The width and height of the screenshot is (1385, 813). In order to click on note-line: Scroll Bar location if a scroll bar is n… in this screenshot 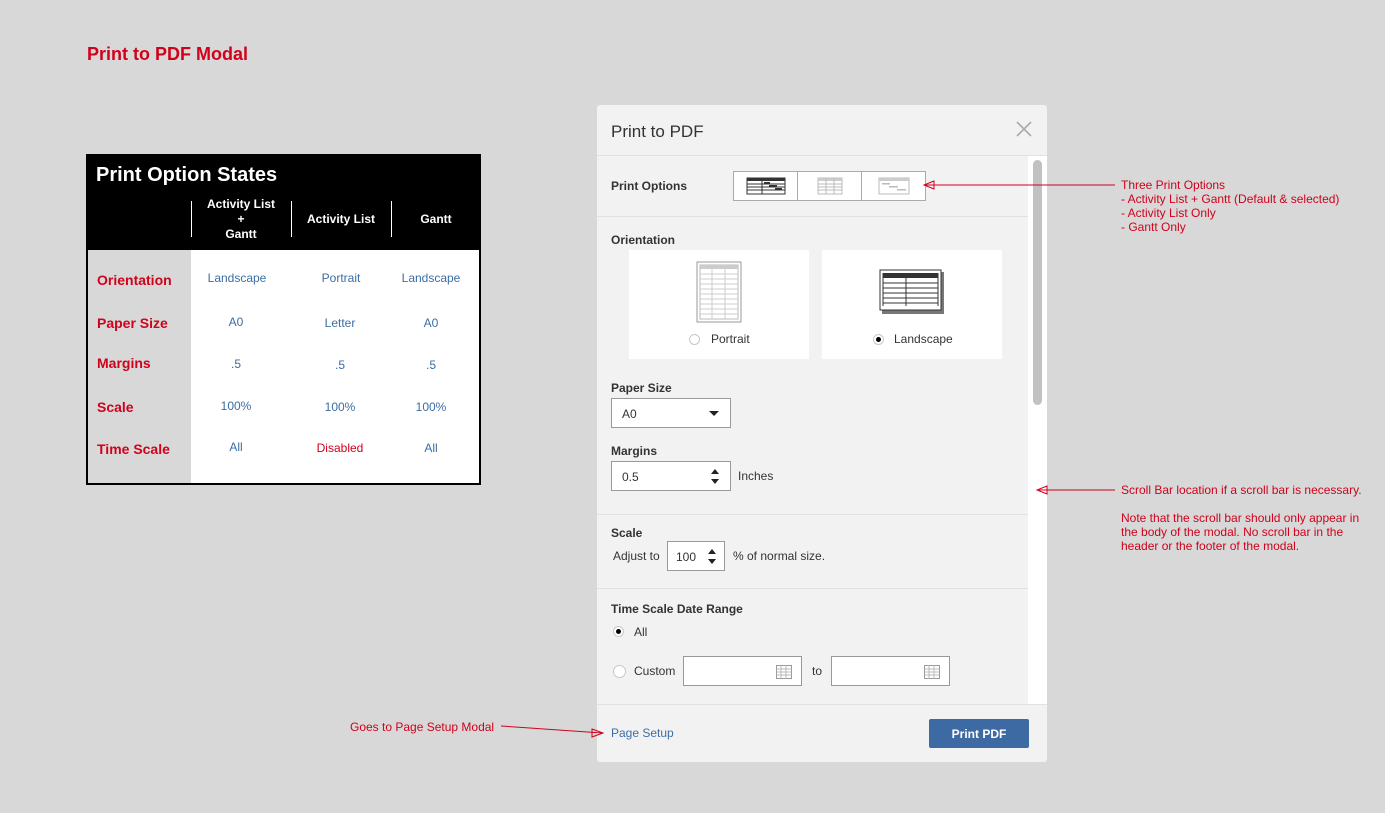, I will do `click(1241, 490)`.